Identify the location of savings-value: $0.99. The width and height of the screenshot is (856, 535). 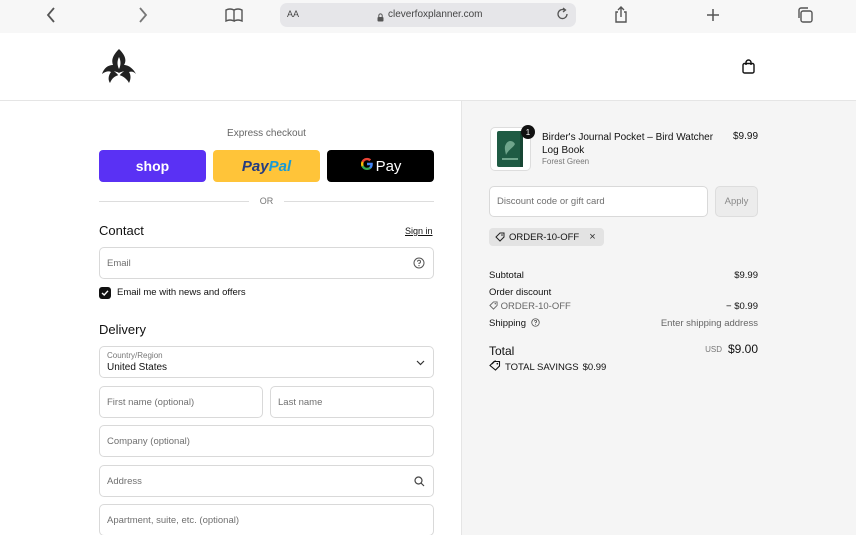
(594, 367).